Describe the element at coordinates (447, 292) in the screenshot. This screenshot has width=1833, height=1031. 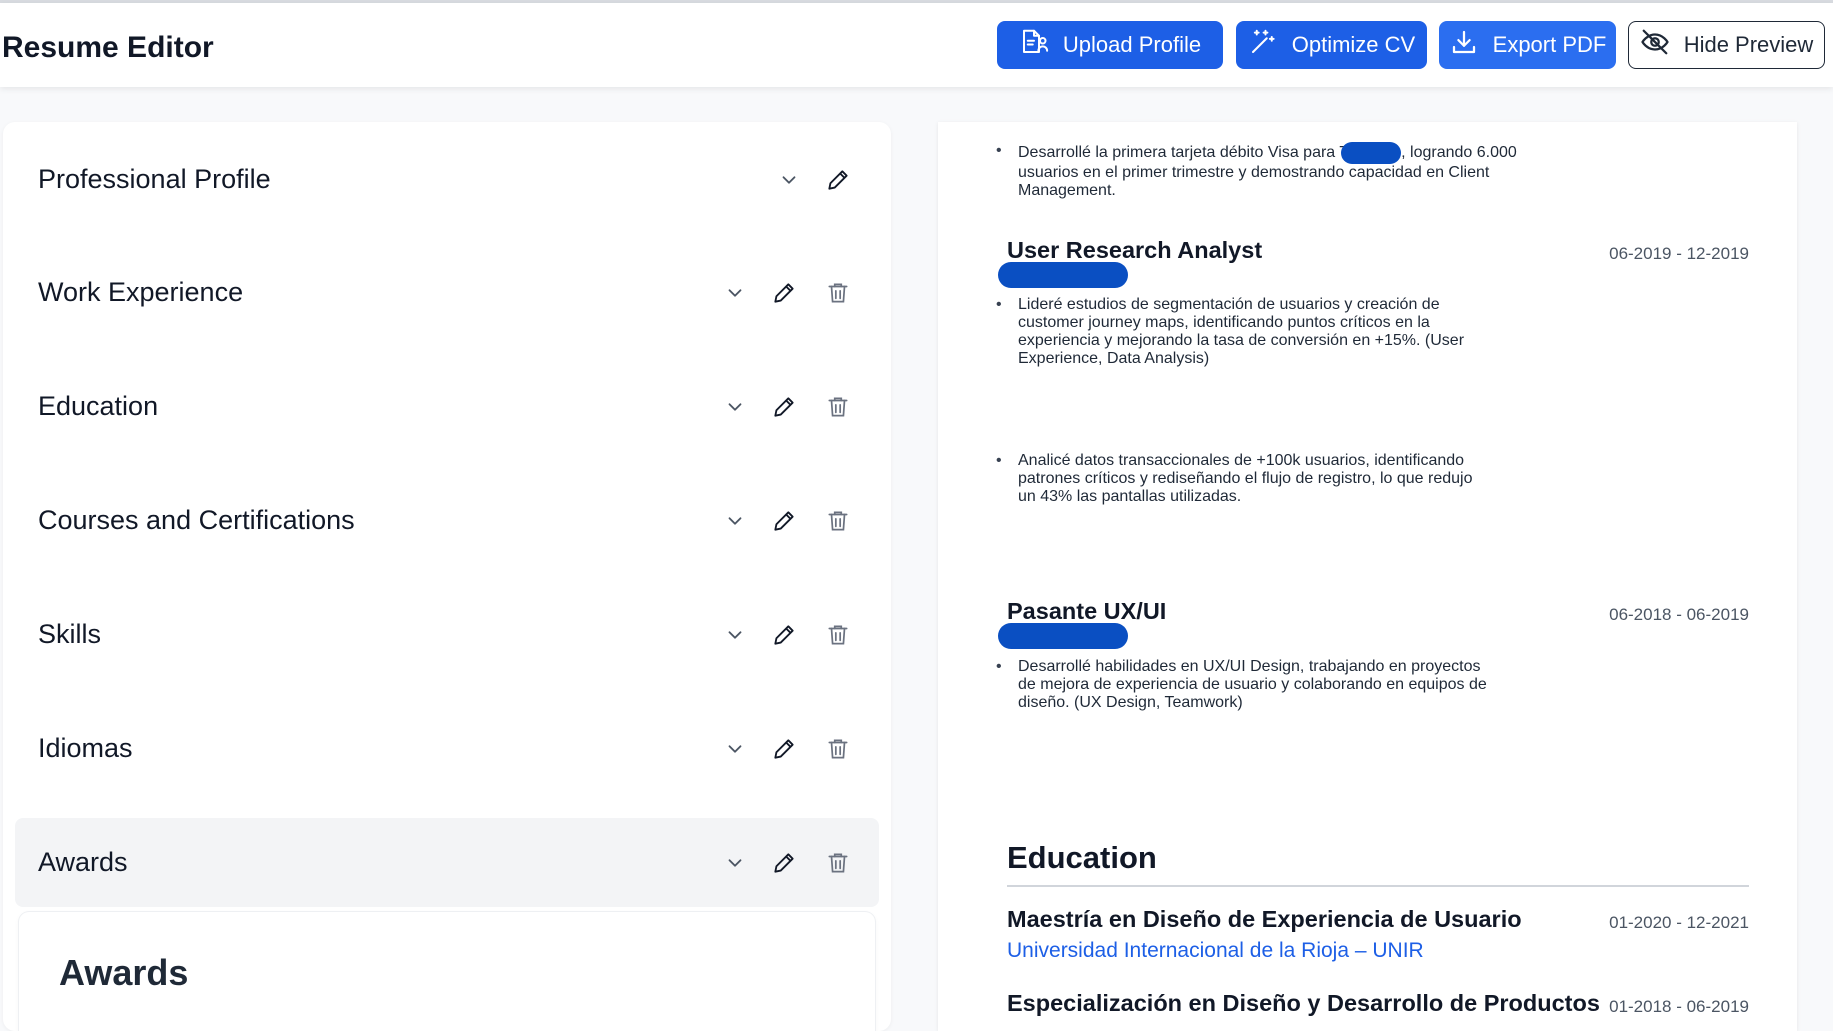
I see `section-work-experience: Work Experience` at that location.